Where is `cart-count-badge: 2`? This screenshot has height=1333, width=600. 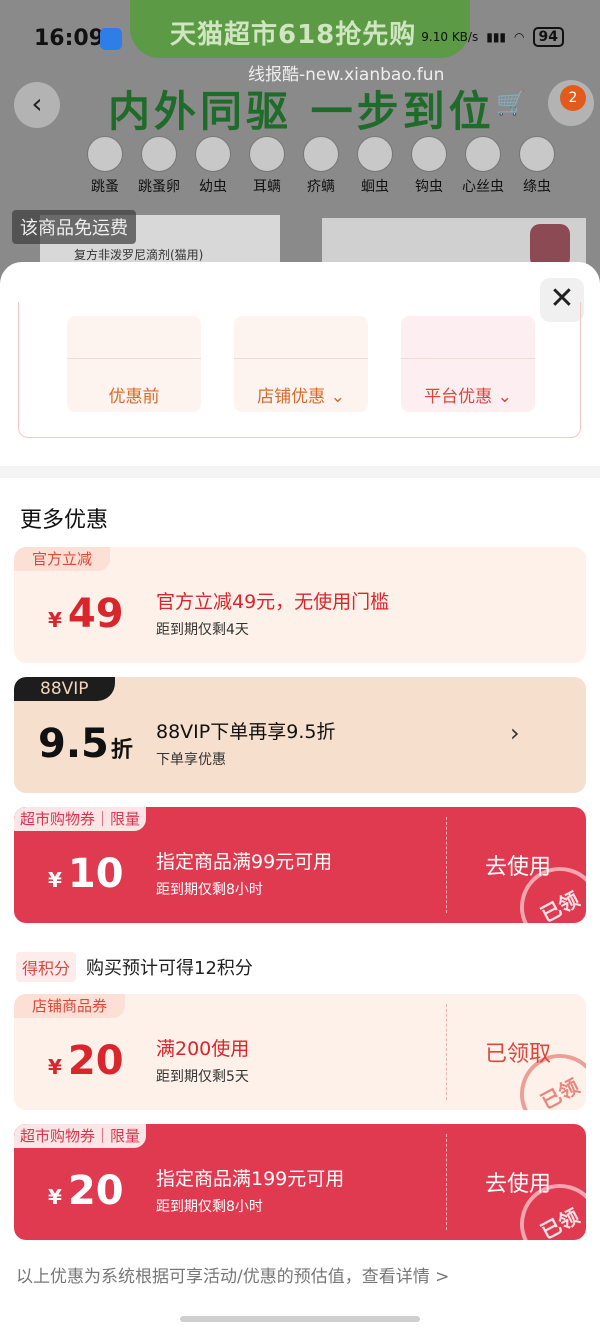 cart-count-badge: 2 is located at coordinates (573, 98).